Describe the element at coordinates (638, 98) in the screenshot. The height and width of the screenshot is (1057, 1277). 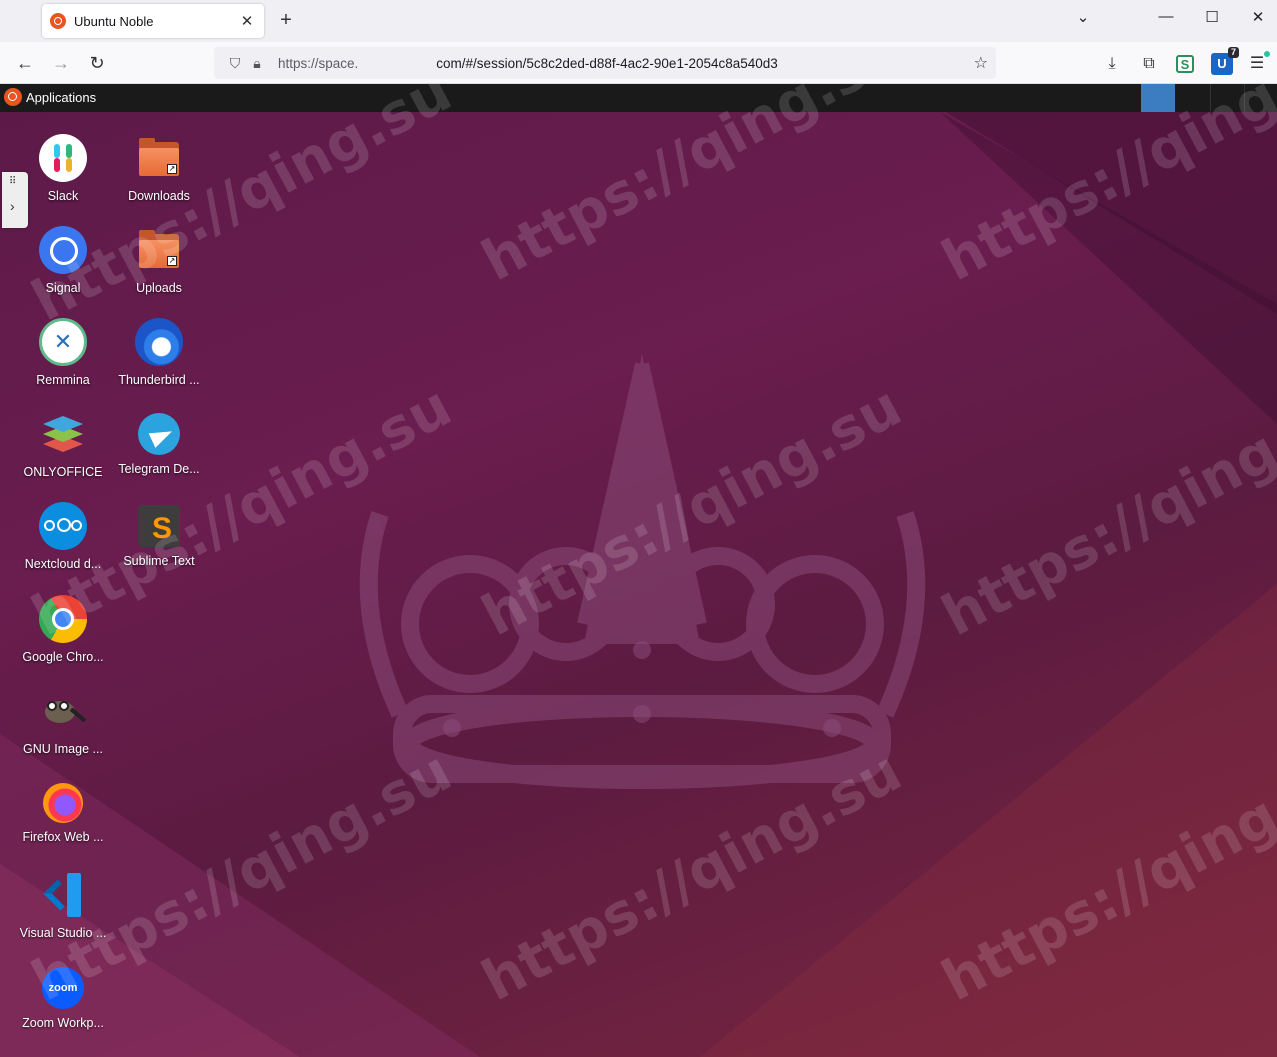
I see `top-panel: Applications` at that location.